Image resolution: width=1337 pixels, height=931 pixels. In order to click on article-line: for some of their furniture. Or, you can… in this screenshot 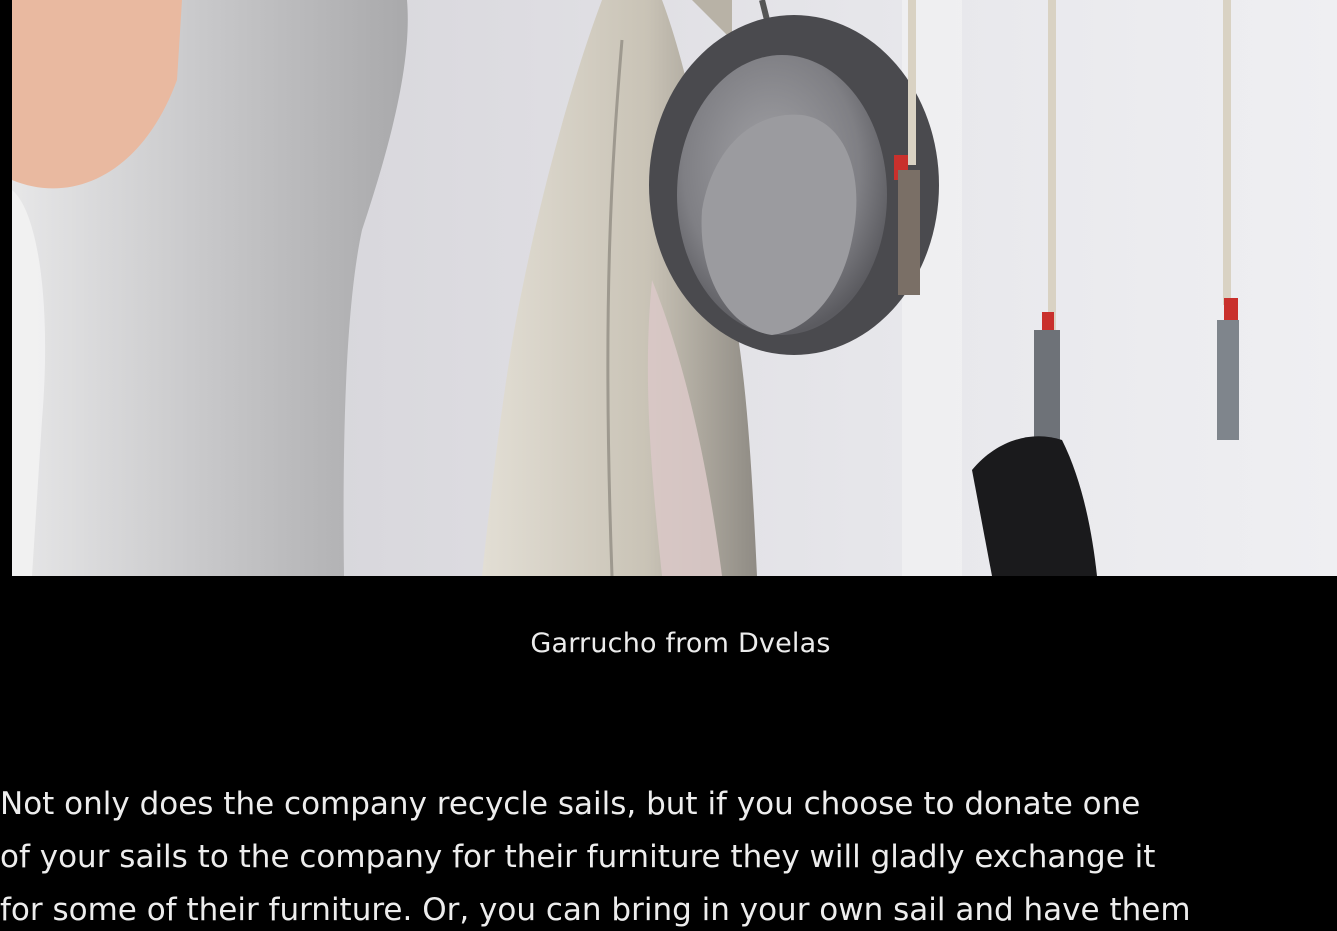, I will do `click(595, 910)`.